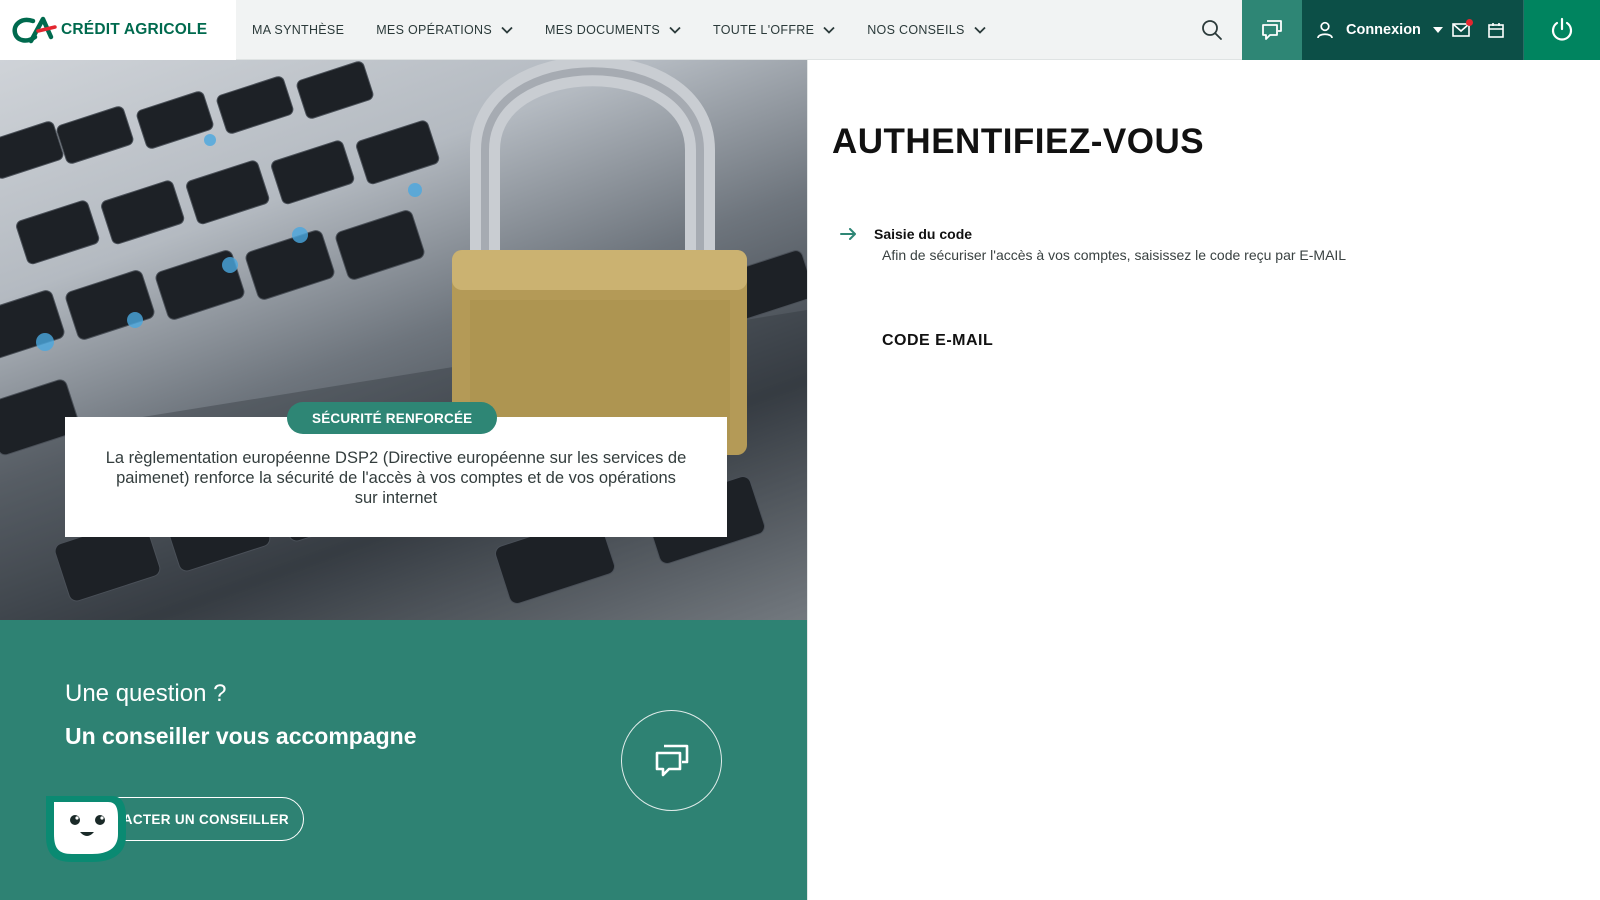  I want to click on user-icon, so click(1325, 30).